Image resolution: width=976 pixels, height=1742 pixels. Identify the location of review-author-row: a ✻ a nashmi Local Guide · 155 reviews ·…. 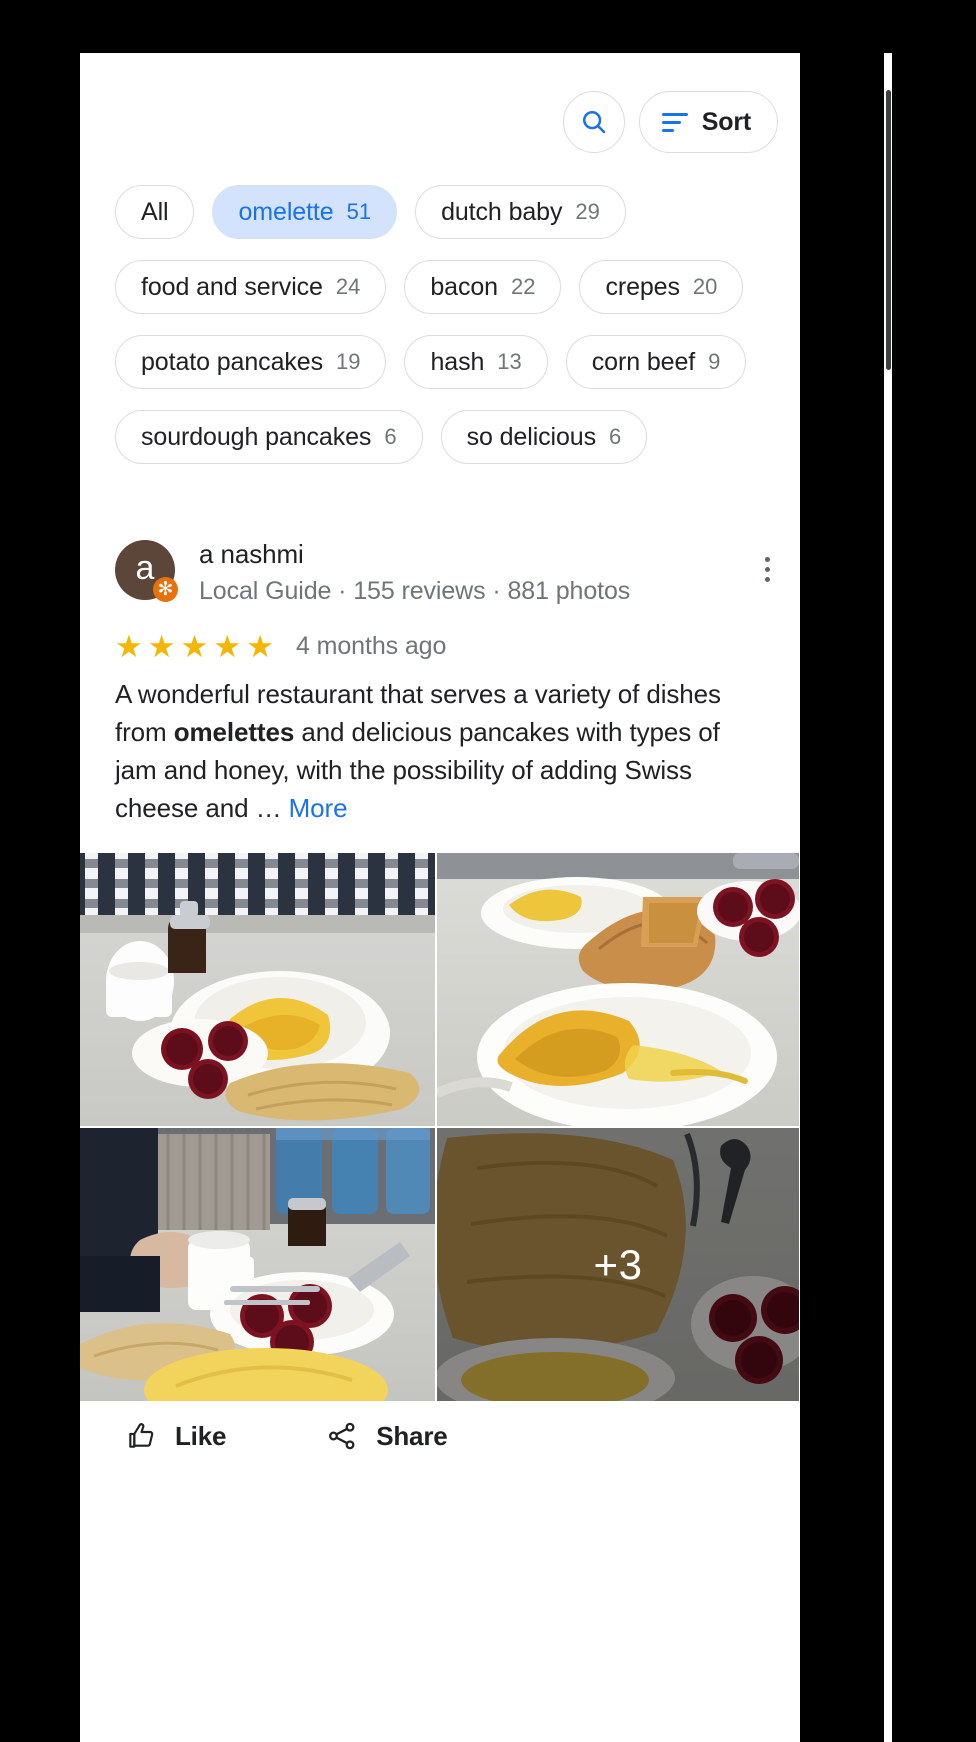
(451, 573).